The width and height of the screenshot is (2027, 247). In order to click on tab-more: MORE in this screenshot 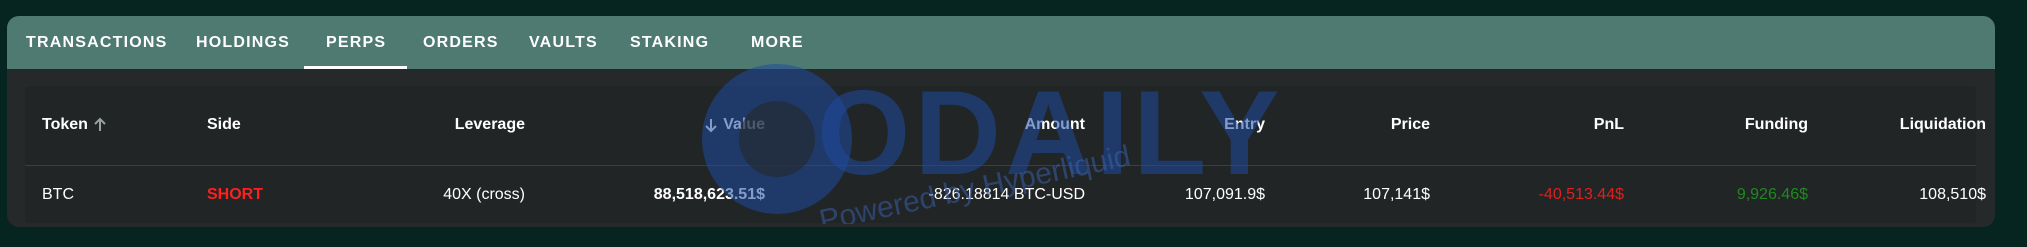, I will do `click(777, 42)`.